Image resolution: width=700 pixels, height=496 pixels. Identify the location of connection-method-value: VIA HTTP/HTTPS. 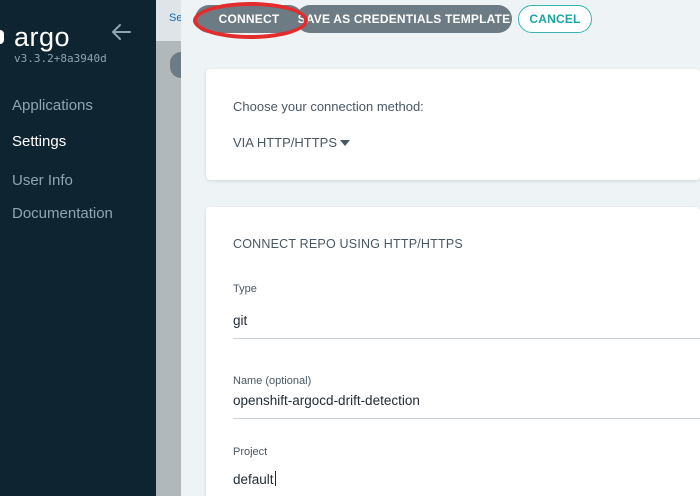
(285, 142).